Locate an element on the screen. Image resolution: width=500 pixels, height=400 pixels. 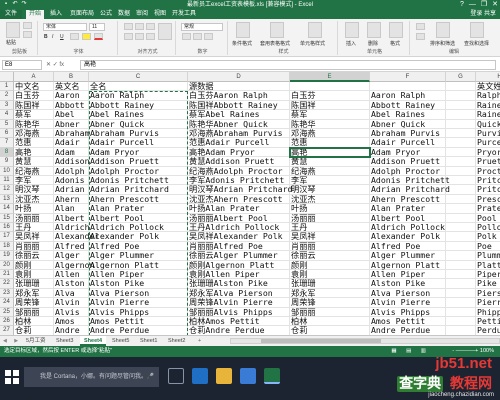
sheet-nav-arrows: ◀ ▶ is located at coordinates (12, 341).